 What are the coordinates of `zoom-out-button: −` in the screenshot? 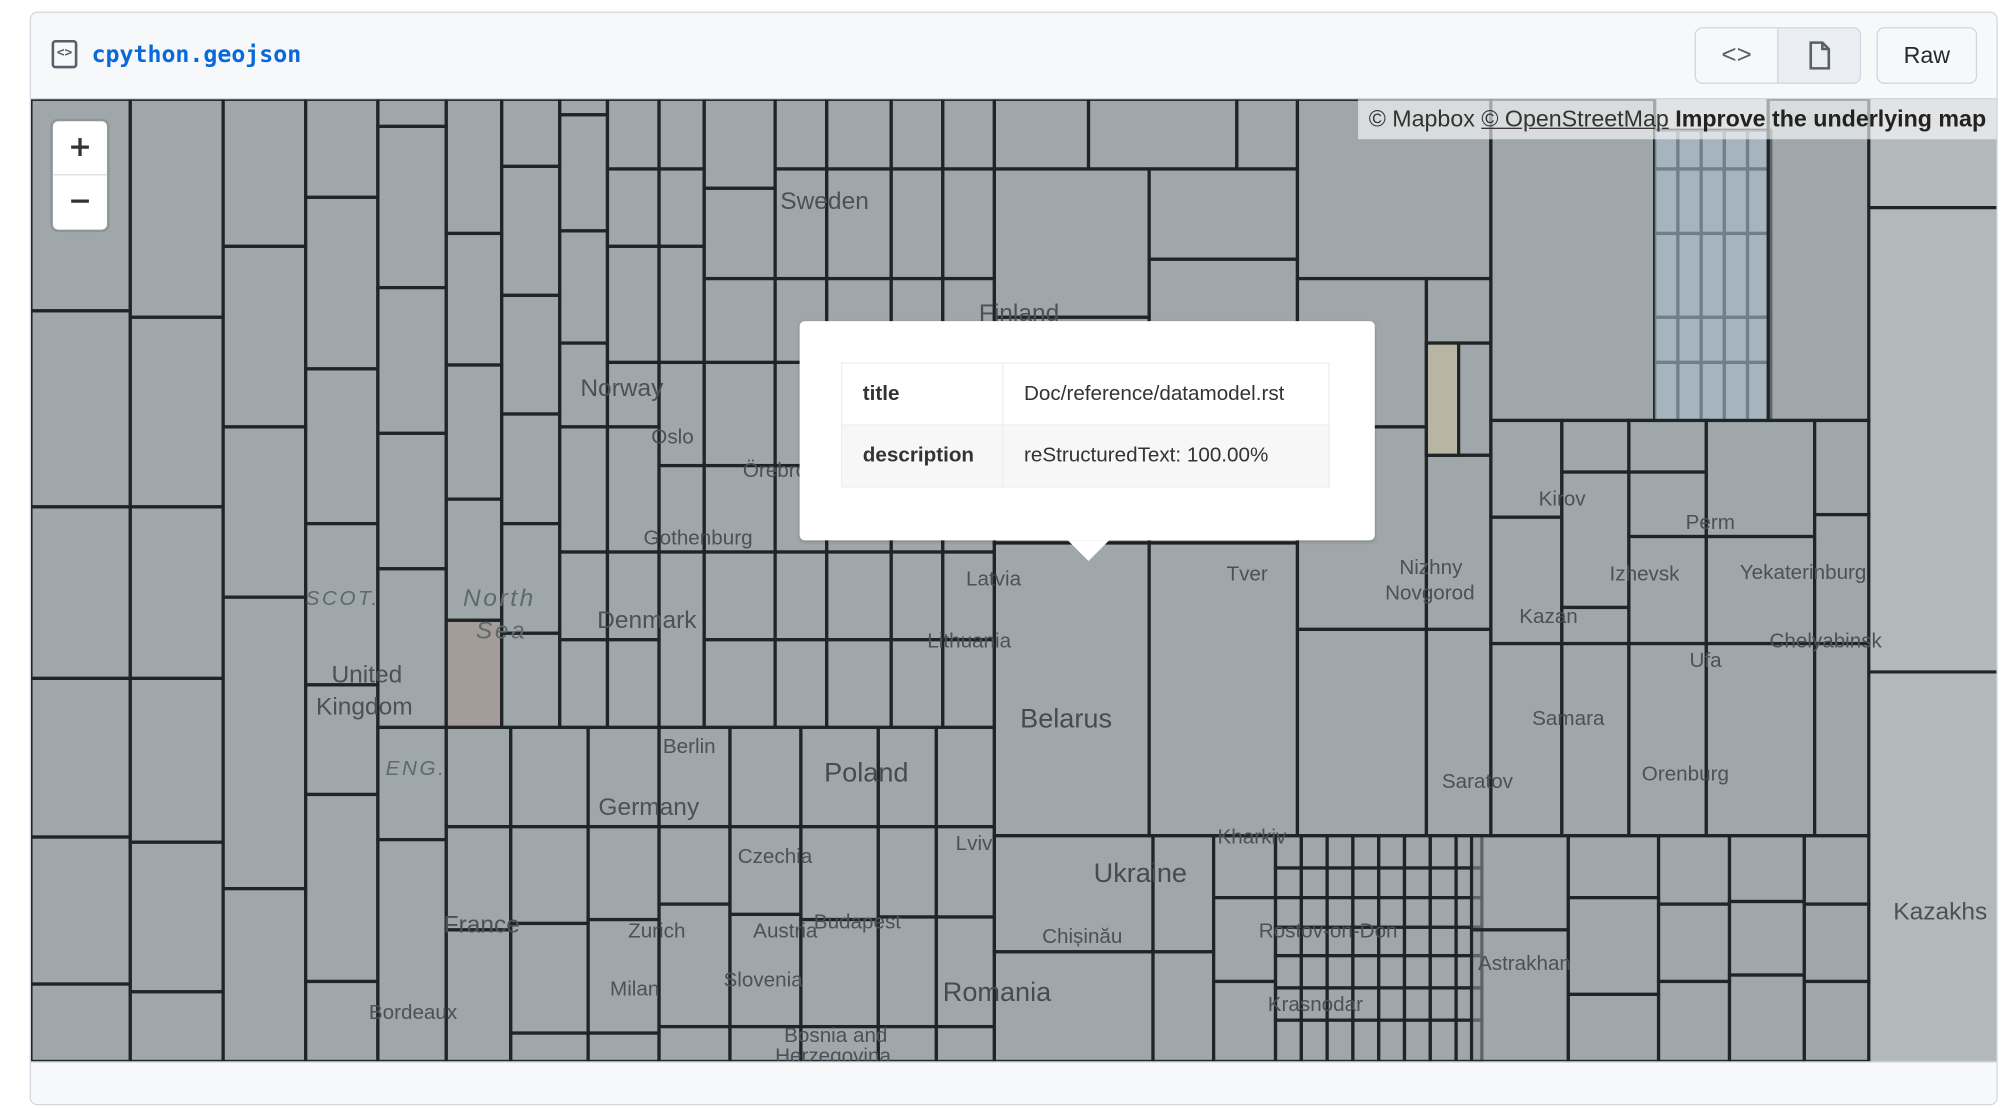 It's located at (80, 201).